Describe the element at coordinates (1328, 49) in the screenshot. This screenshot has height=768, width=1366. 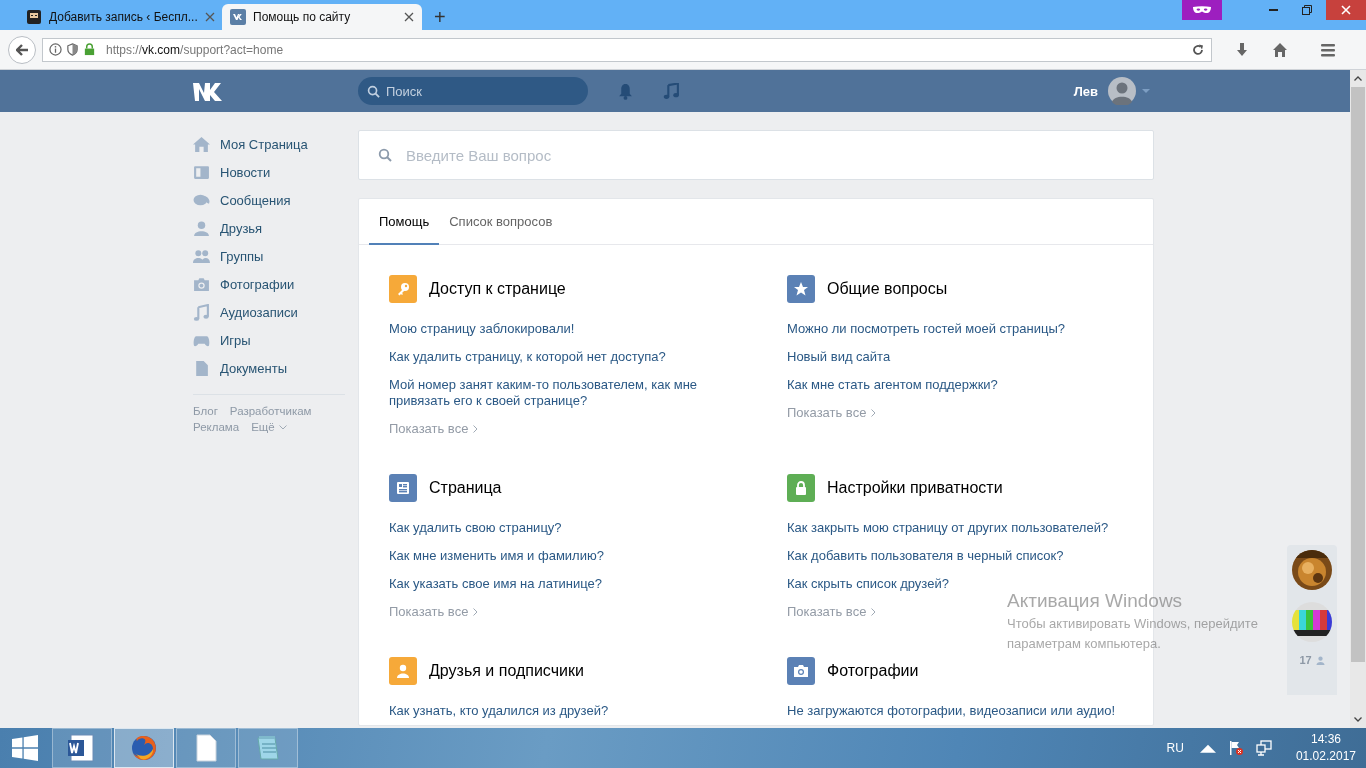
I see `menu-icon` at that location.